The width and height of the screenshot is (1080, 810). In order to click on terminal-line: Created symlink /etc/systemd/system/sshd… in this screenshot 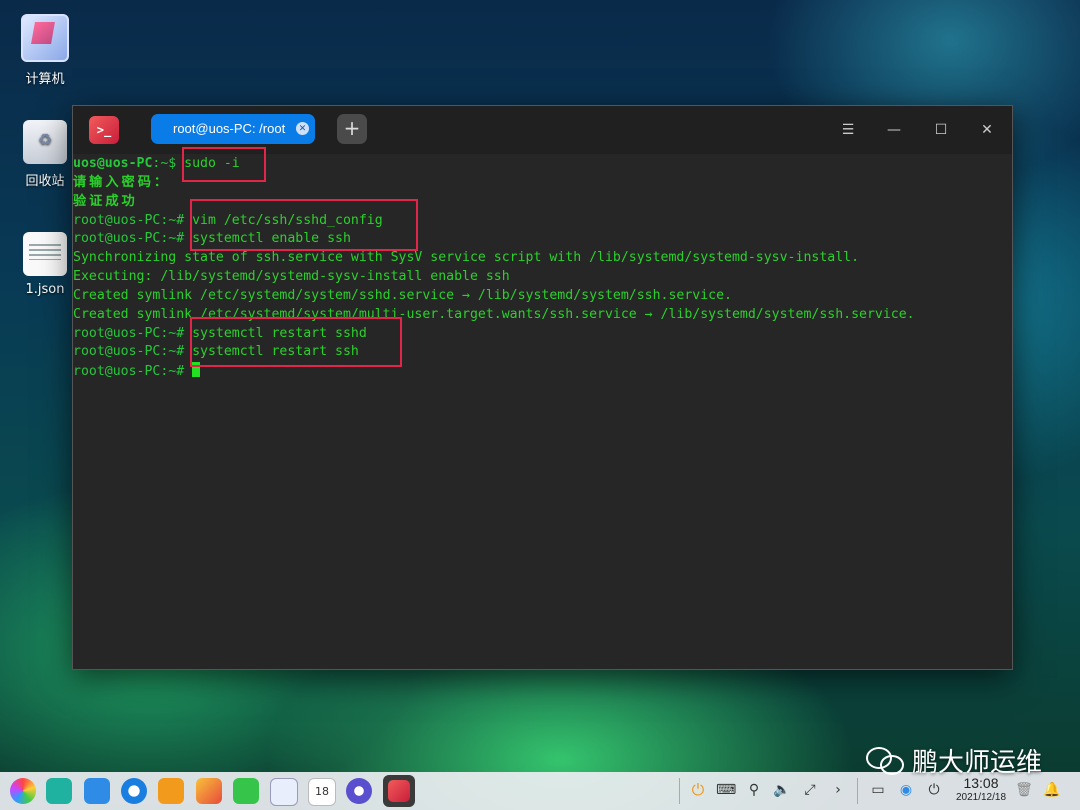, I will do `click(402, 295)`.